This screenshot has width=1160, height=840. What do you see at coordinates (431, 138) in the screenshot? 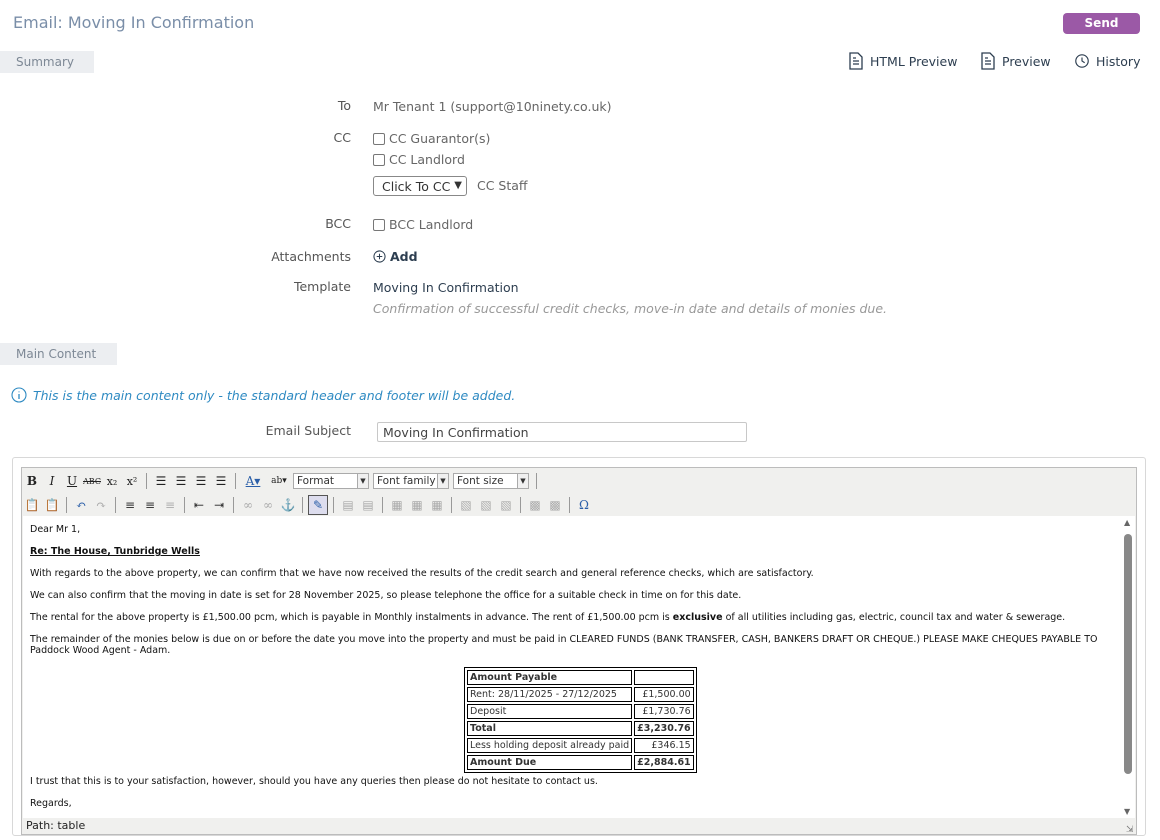
I see `cc-guarantor-checkbox: CC Guarantor(s)` at bounding box center [431, 138].